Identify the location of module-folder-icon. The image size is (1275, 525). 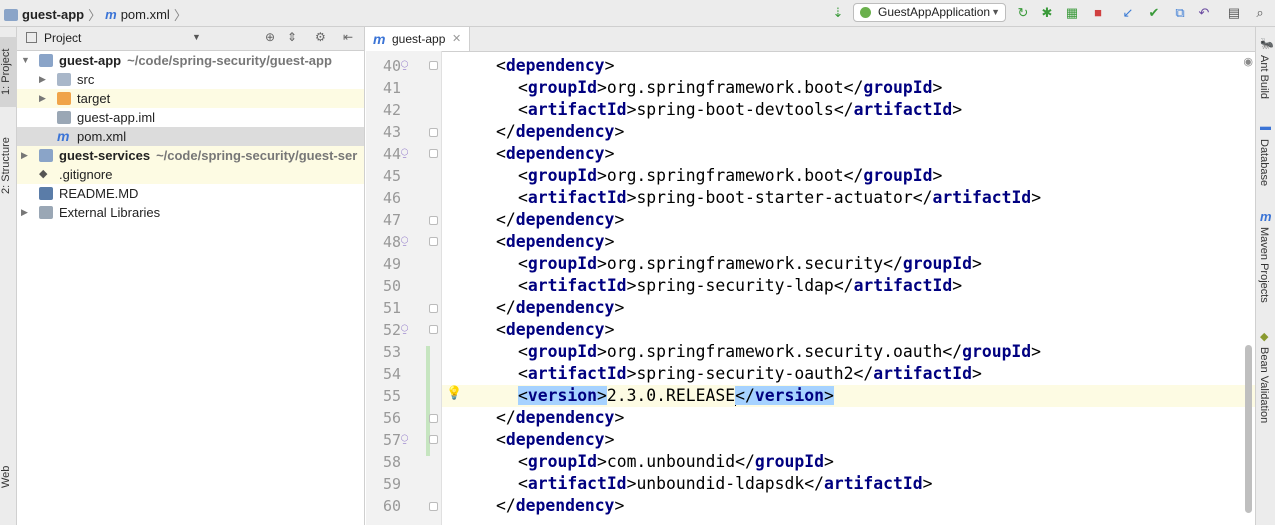
(46, 155).